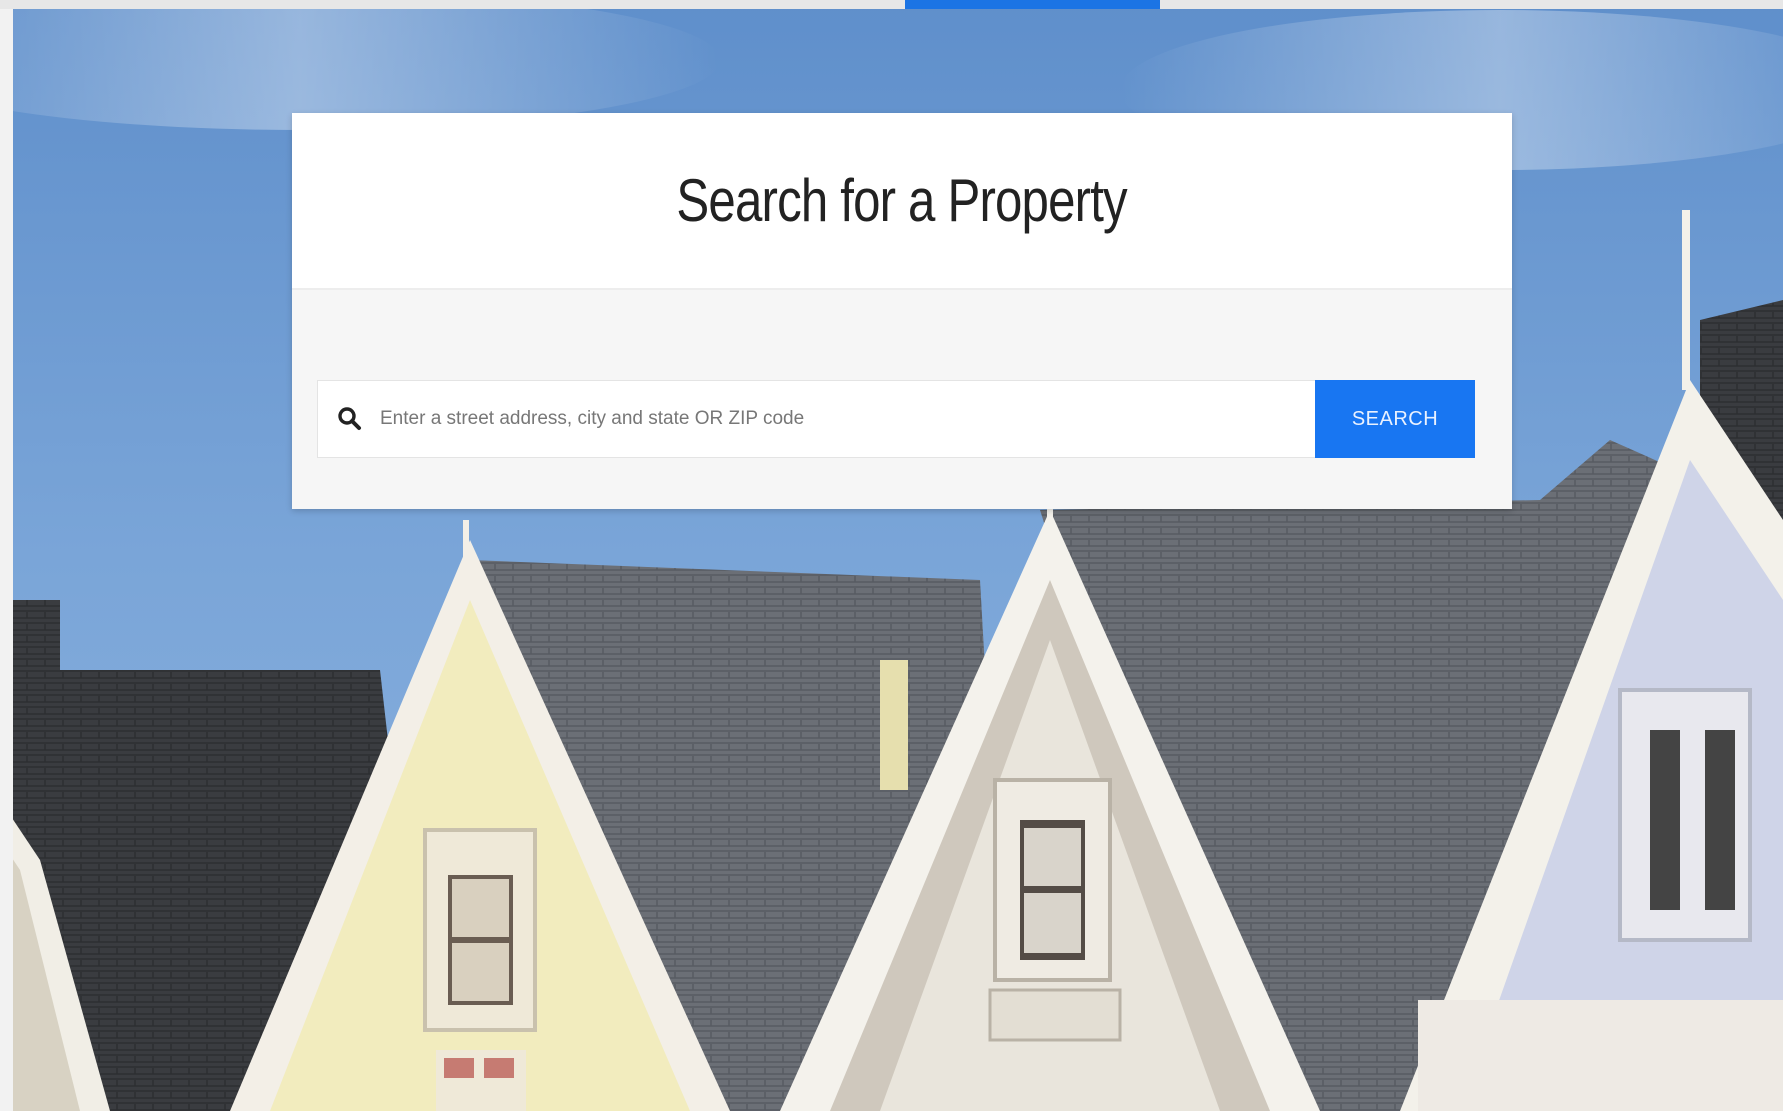 This screenshot has height=1111, width=1783. I want to click on search-field, so click(816, 419).